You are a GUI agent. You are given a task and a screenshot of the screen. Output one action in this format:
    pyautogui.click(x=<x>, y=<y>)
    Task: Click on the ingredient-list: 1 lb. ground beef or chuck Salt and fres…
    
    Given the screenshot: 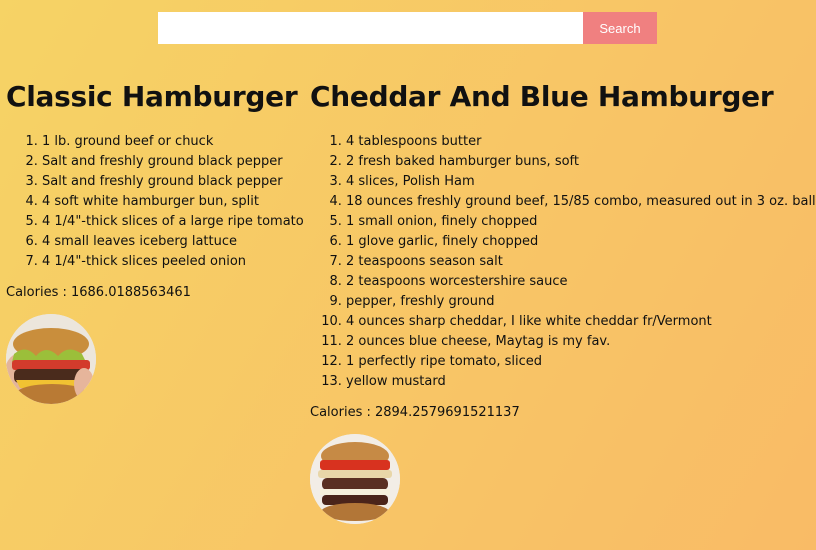 What is the action you would take?
    pyautogui.click(x=155, y=202)
    